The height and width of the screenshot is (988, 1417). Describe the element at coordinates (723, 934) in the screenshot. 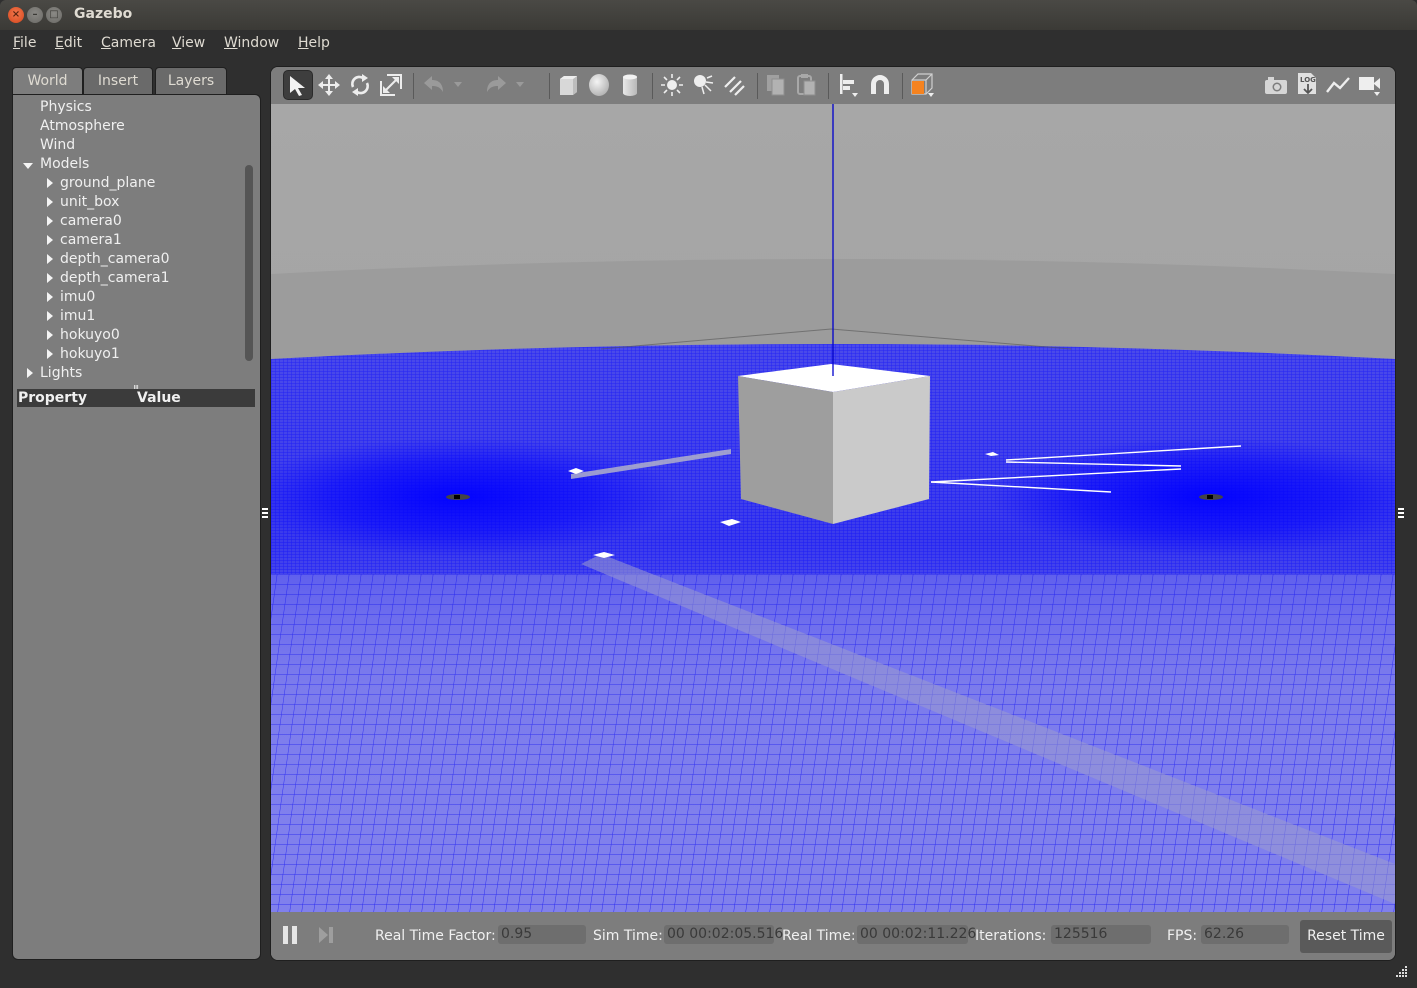

I see `sim-time-value: 00 00:02:05.516` at that location.